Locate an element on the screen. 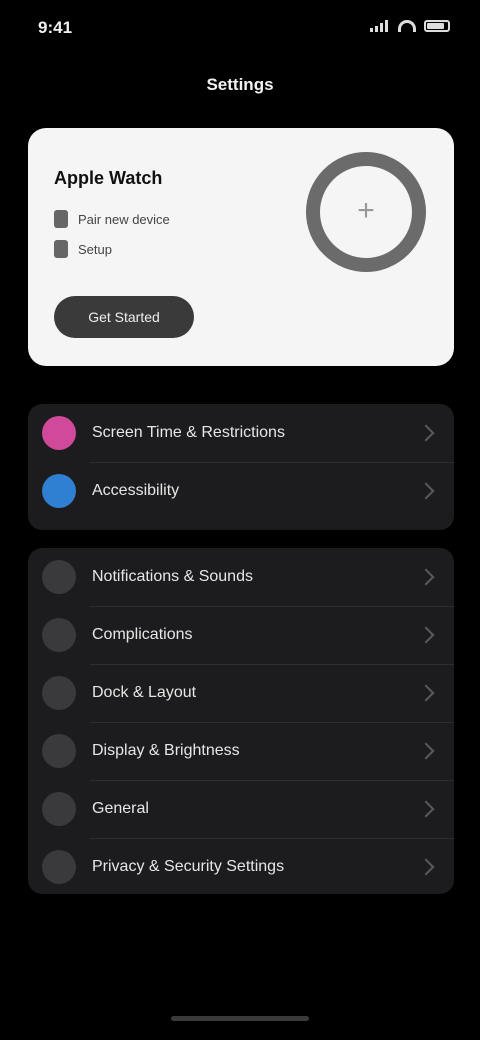 The width and height of the screenshot is (480, 1040). home-indicator is located at coordinates (240, 1018).